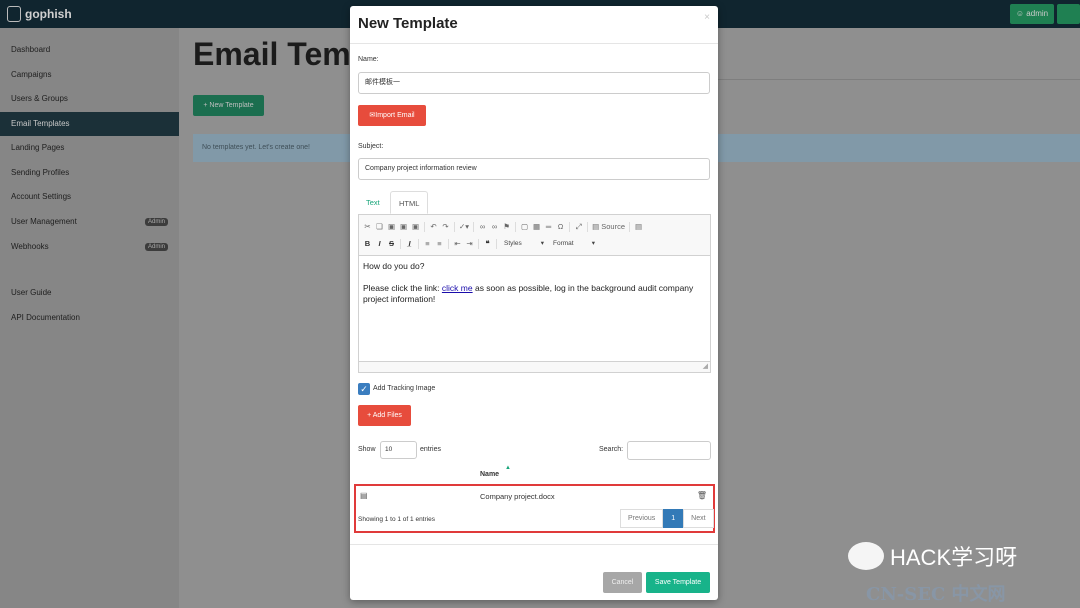 The image size is (1080, 608). What do you see at coordinates (1068, 14) in the screenshot?
I see `logout-button` at bounding box center [1068, 14].